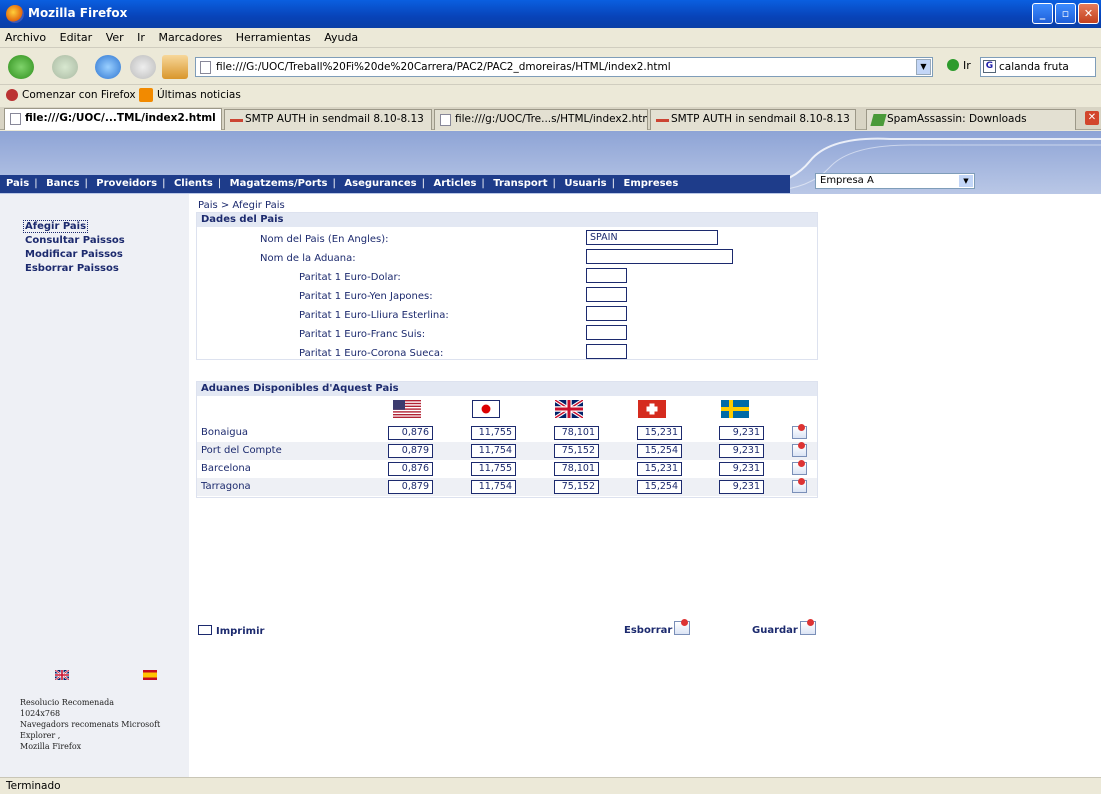  What do you see at coordinates (1042, 13) in the screenshot?
I see `minimize-button: _` at bounding box center [1042, 13].